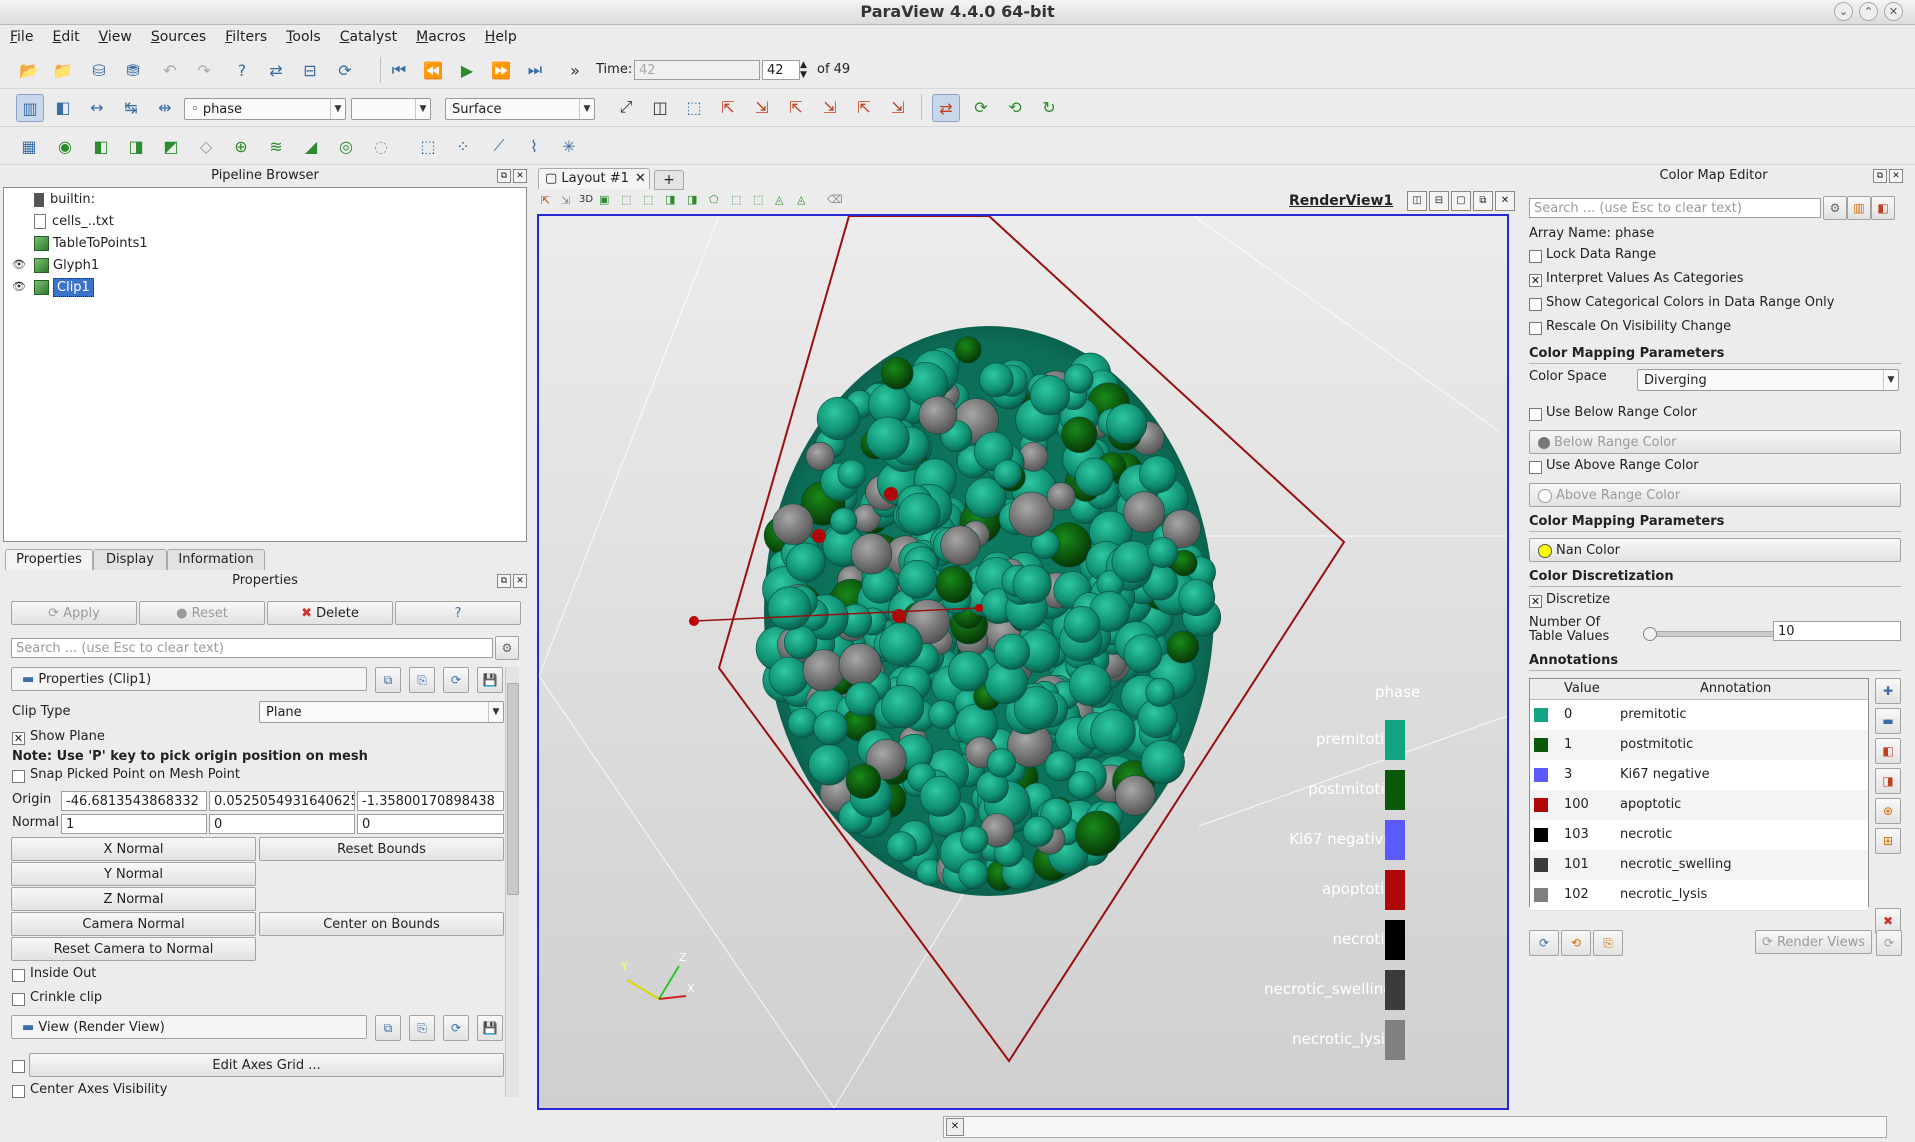 The image size is (1915, 1142). Describe the element at coordinates (74, 613) in the screenshot. I see `apply-button: ⟳ Apply` at that location.